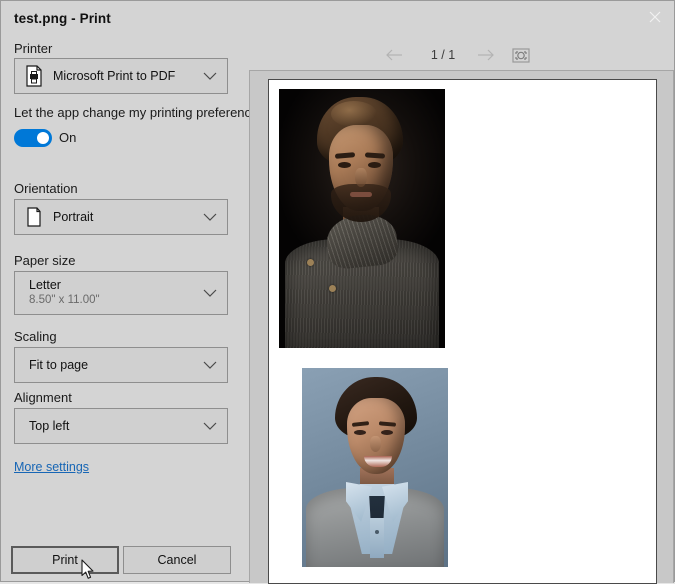 This screenshot has height=584, width=675. Describe the element at coordinates (361, 194) in the screenshot. I see `photo-mouth` at that location.